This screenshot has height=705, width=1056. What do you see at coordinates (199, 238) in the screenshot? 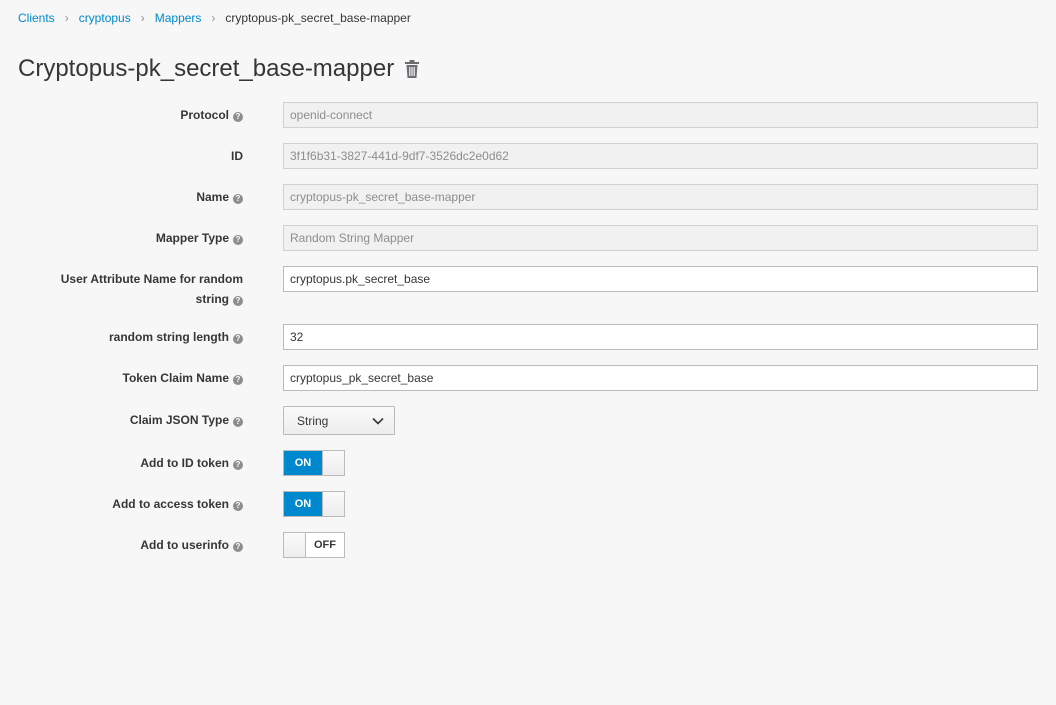
I see `mapper-type-label: Mapper Type?` at bounding box center [199, 238].